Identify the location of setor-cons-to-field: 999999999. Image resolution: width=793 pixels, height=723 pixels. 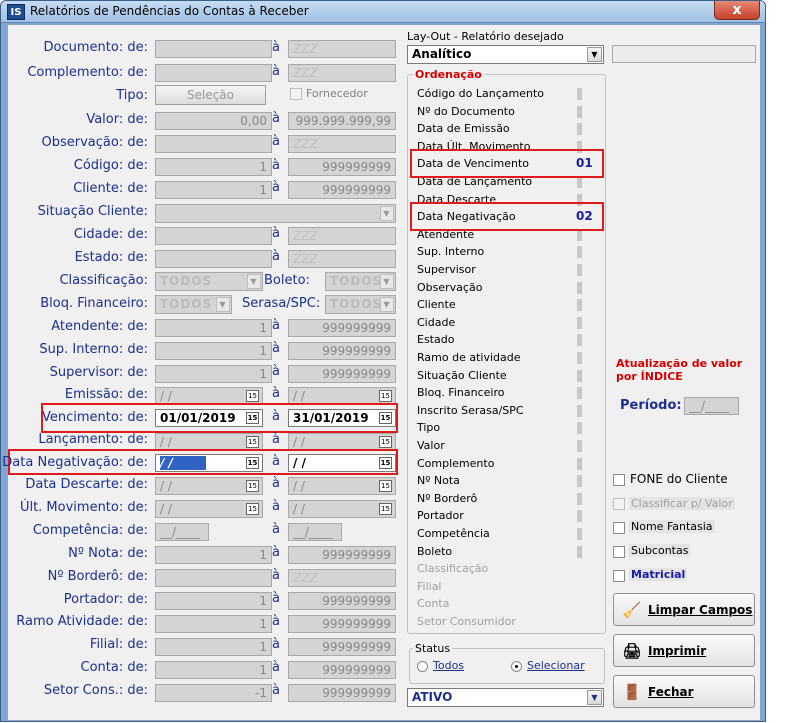
(342, 693).